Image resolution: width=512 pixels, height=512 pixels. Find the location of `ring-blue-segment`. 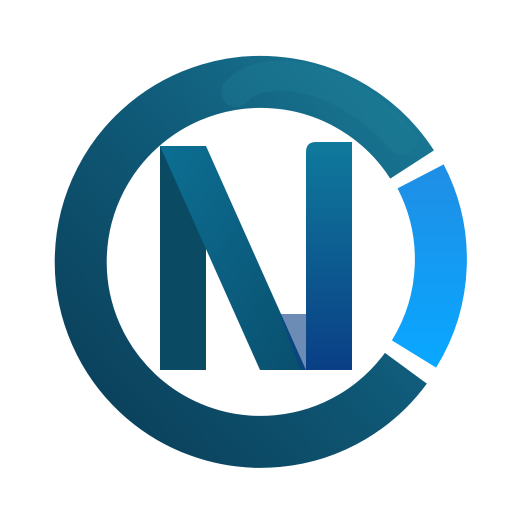

ring-blue-segment is located at coordinates (429, 266).